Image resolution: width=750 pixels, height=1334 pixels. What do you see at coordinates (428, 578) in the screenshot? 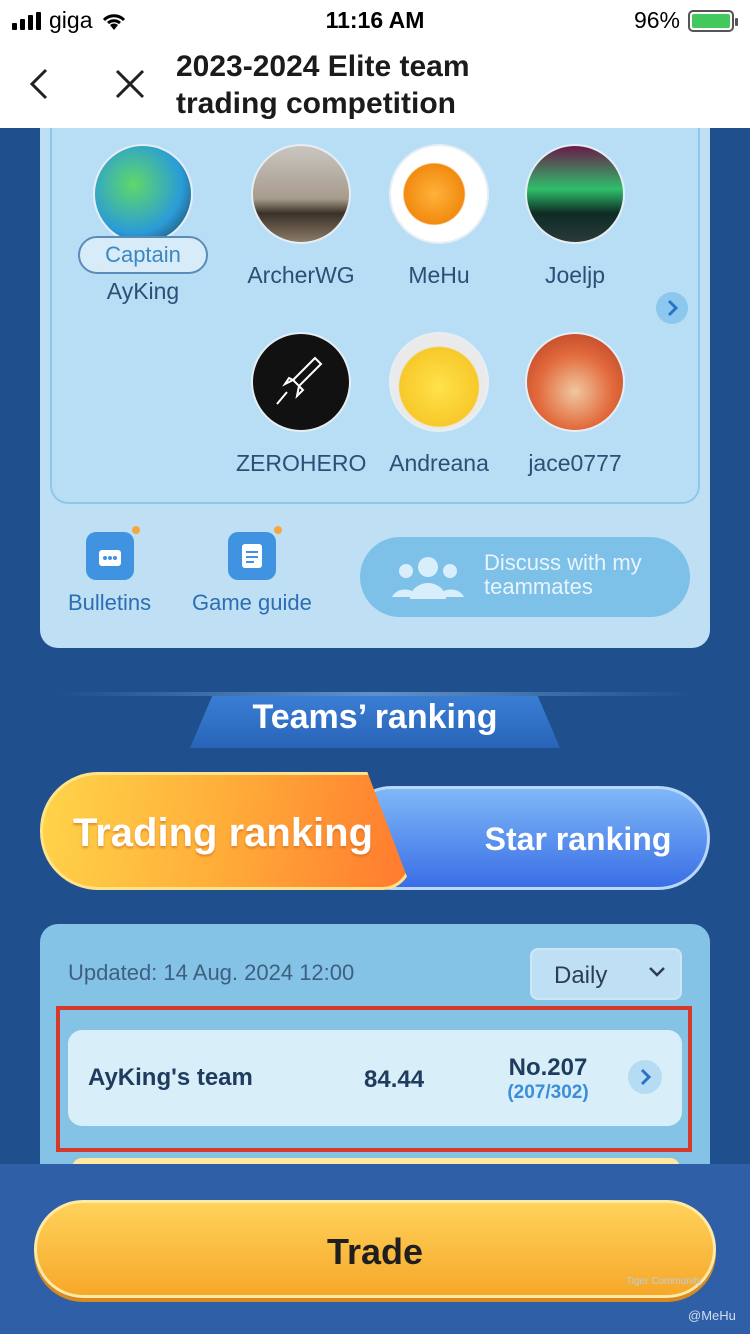
I see `group-icon` at bounding box center [428, 578].